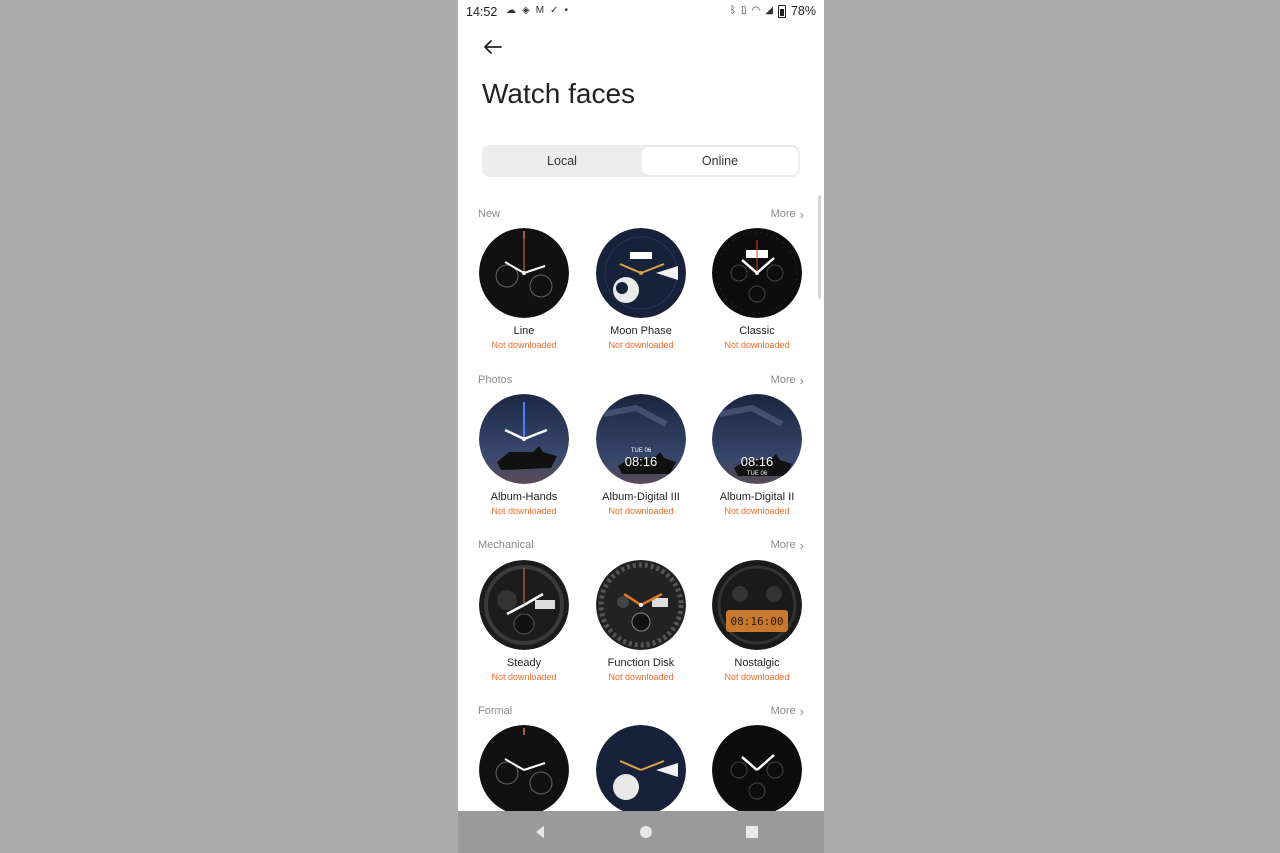  I want to click on watch-face-card: 08:16:00 Nostalgic Not downloaded, so click(757, 621).